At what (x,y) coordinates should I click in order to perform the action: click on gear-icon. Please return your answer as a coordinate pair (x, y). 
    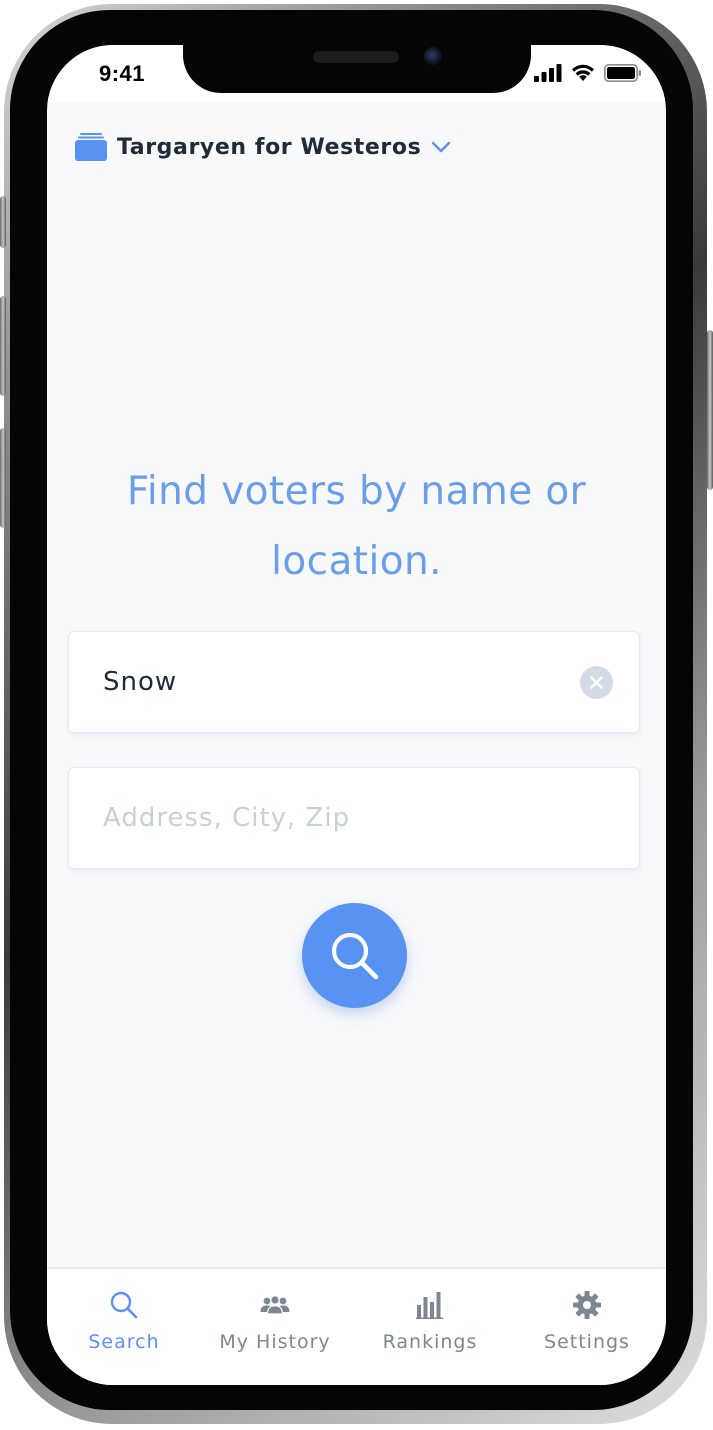
    Looking at the image, I should click on (587, 1305).